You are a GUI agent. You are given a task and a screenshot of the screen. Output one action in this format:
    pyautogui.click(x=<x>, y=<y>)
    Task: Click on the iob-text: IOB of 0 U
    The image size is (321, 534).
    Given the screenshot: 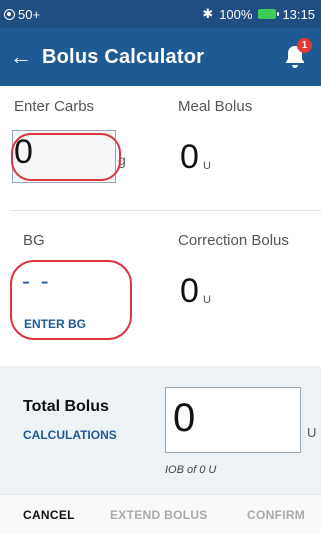 What is the action you would take?
    pyautogui.click(x=191, y=470)
    